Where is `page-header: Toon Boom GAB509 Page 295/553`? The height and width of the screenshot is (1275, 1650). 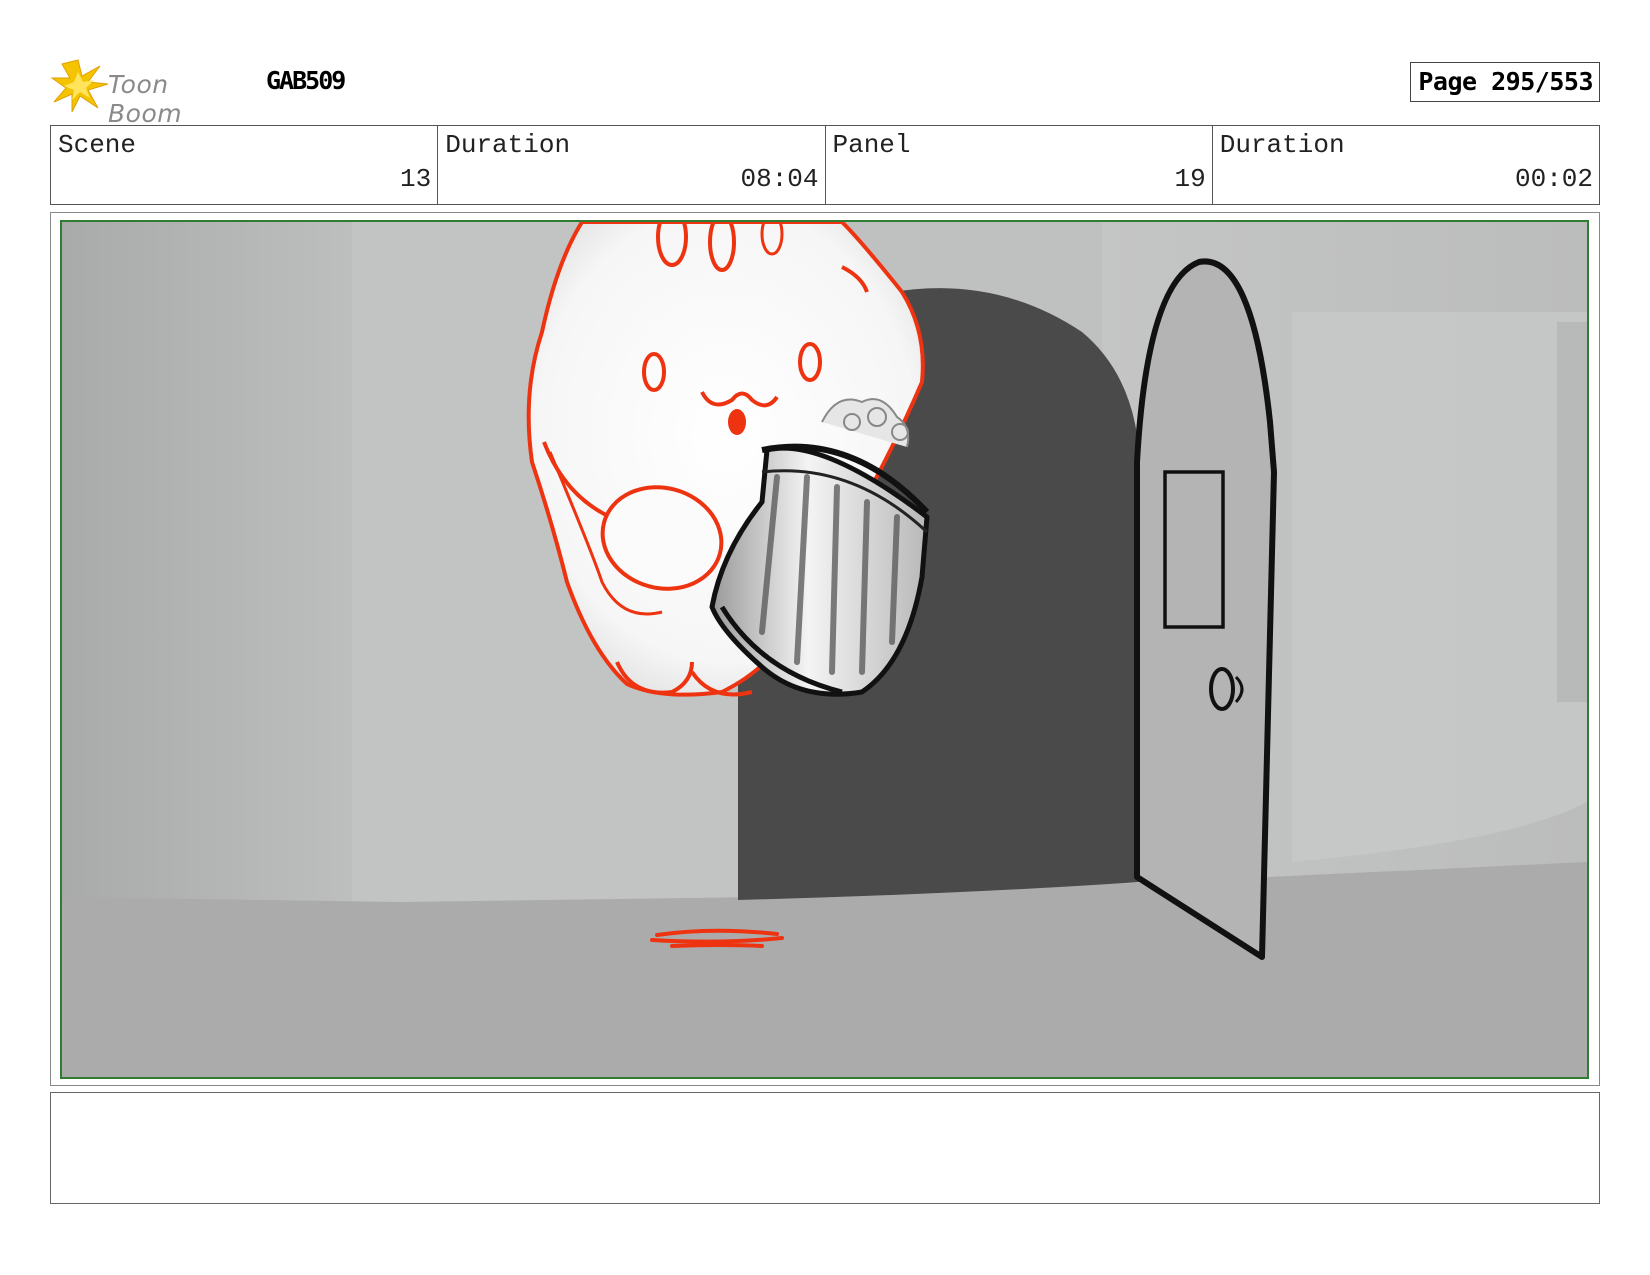 page-header: Toon Boom GAB509 Page 295/553 is located at coordinates (825, 90).